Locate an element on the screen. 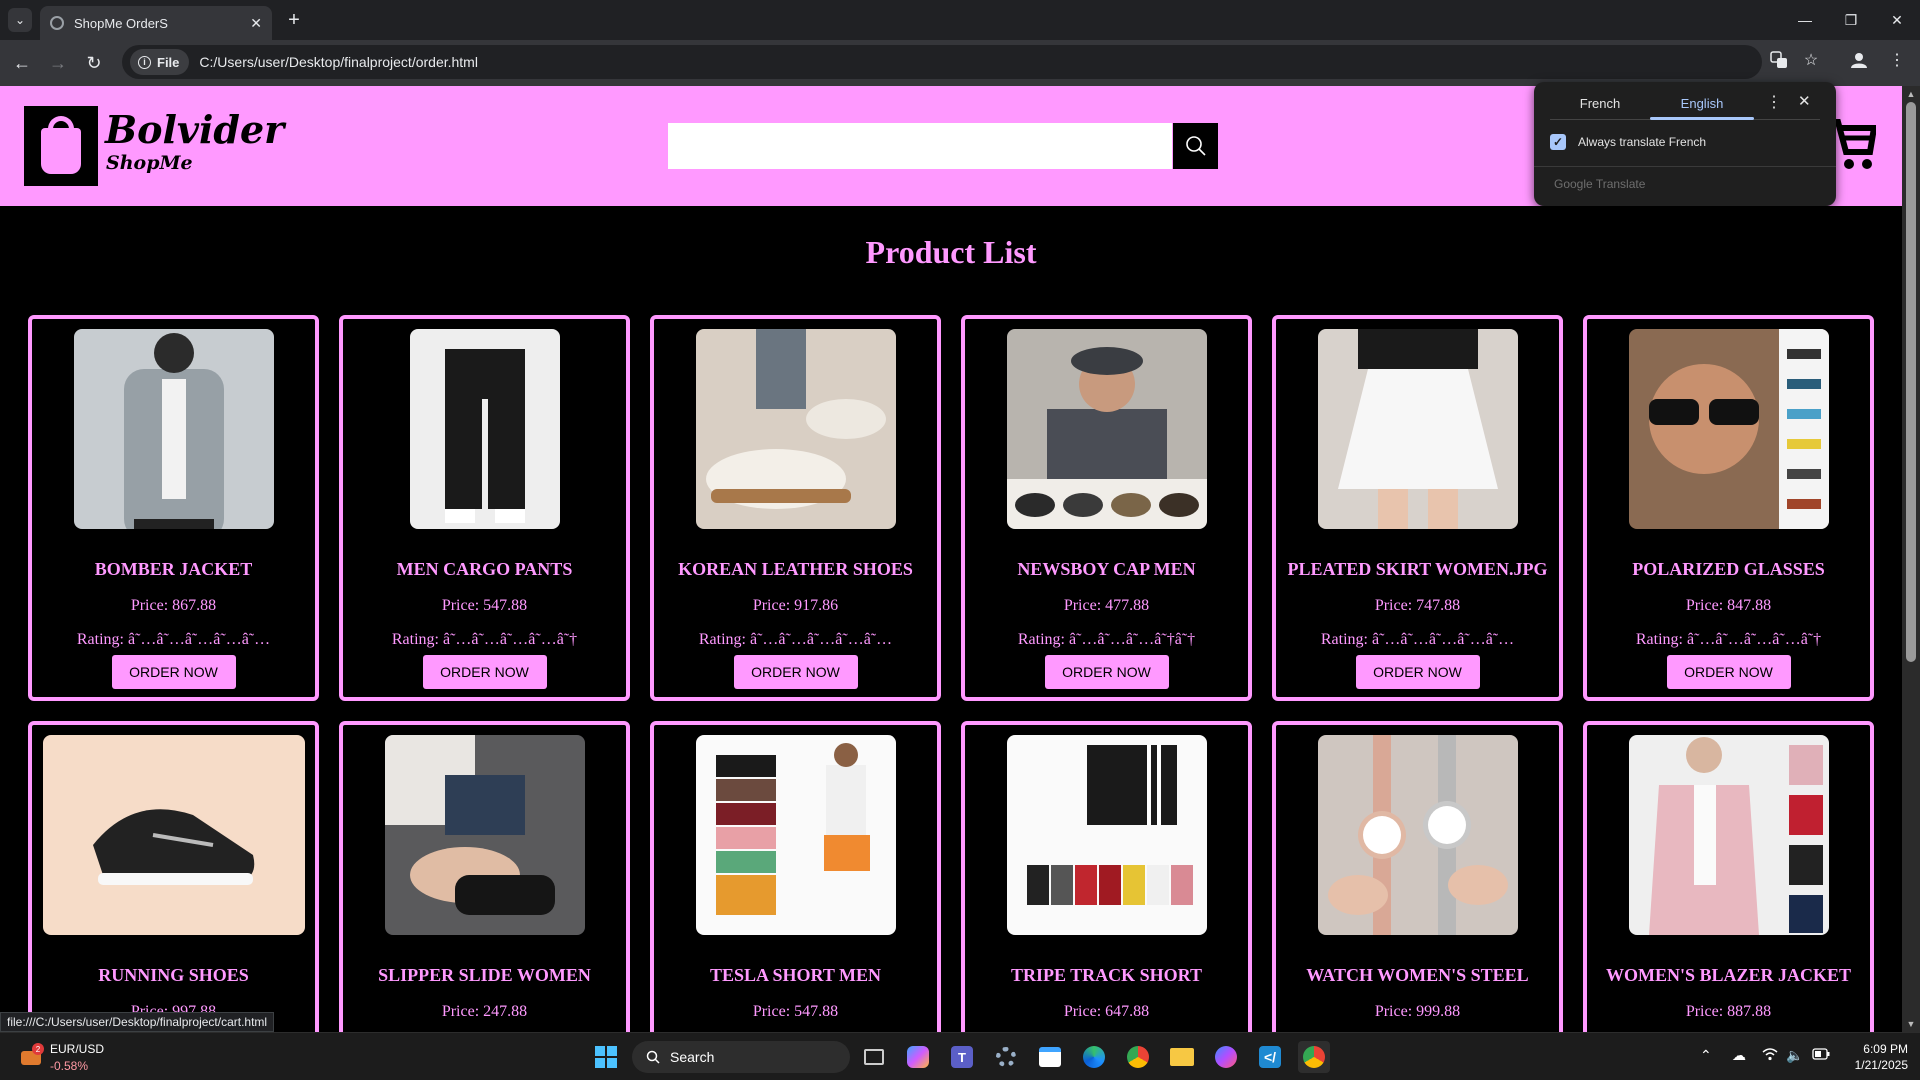 Image resolution: width=1920 pixels, height=1080 pixels. product-image-tripe-track-short is located at coordinates (1106, 835).